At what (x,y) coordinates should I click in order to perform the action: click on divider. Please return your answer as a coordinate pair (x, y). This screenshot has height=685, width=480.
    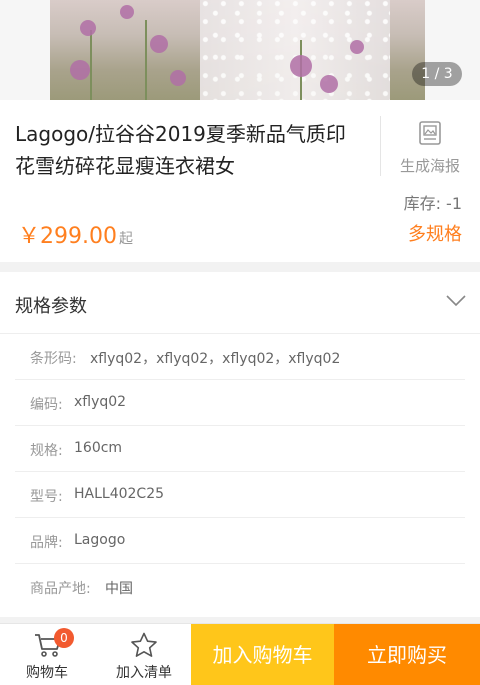
    Looking at the image, I should click on (380, 146).